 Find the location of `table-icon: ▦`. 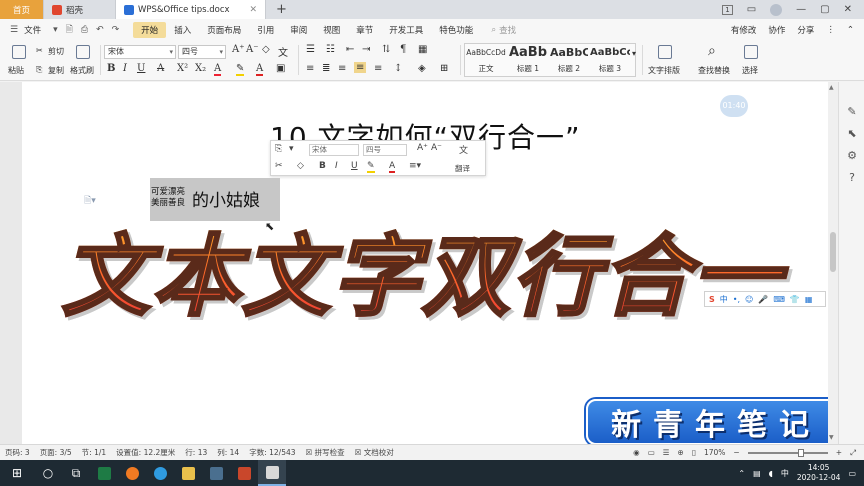

table-icon: ▦ is located at coordinates (422, 49).